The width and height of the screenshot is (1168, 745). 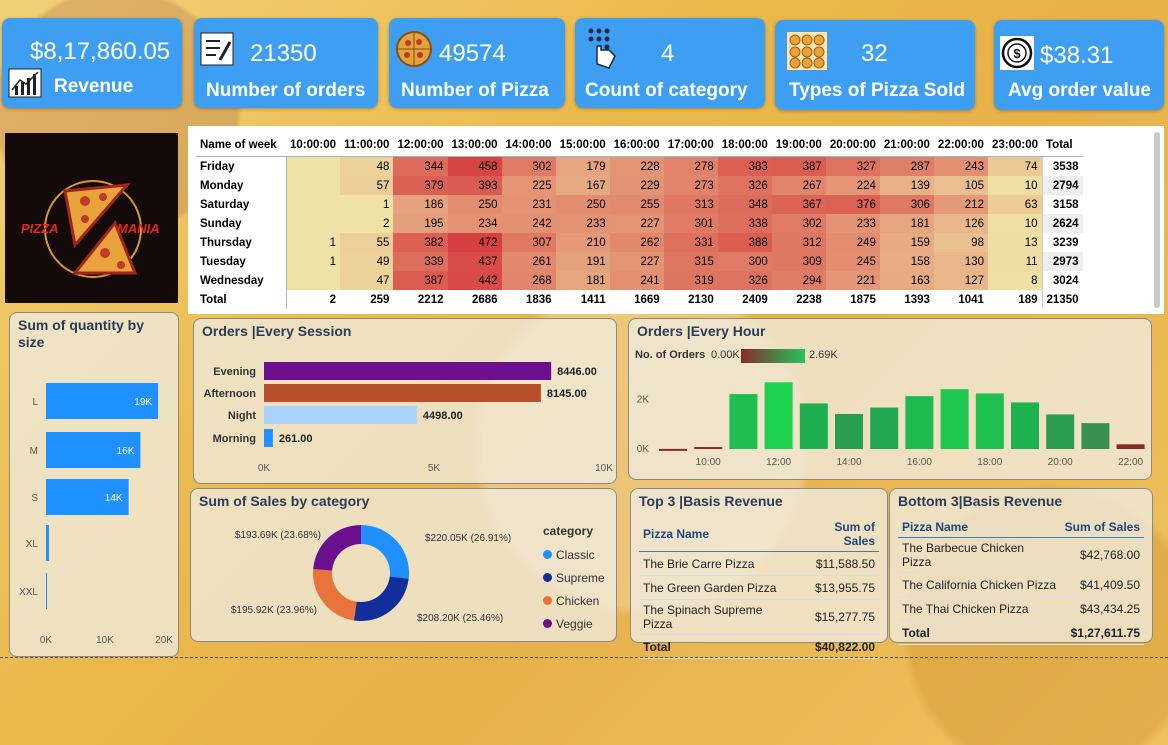 I want to click on matrix-cell: 315, so click(x=690, y=261).